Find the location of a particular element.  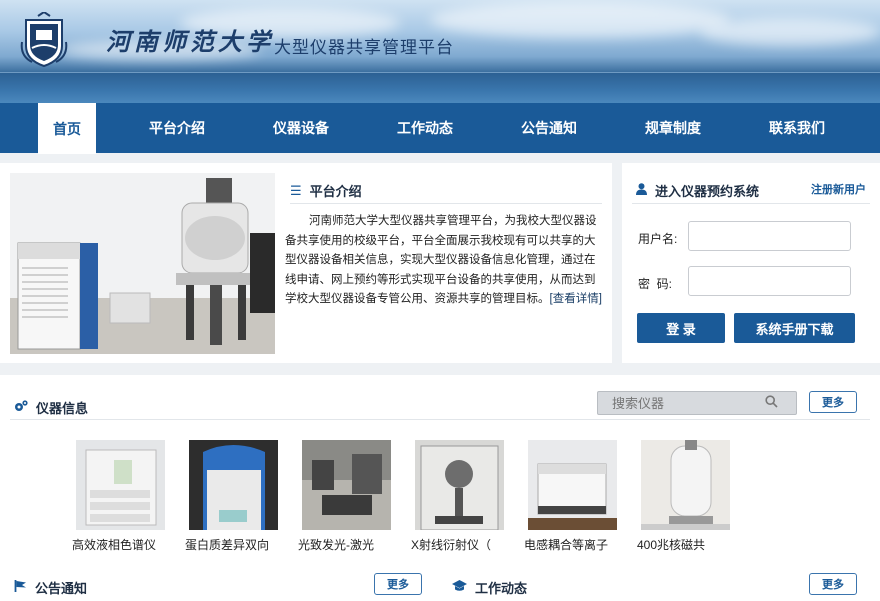

instrument-card: 光致发光-激光 is located at coordinates (344, 496).